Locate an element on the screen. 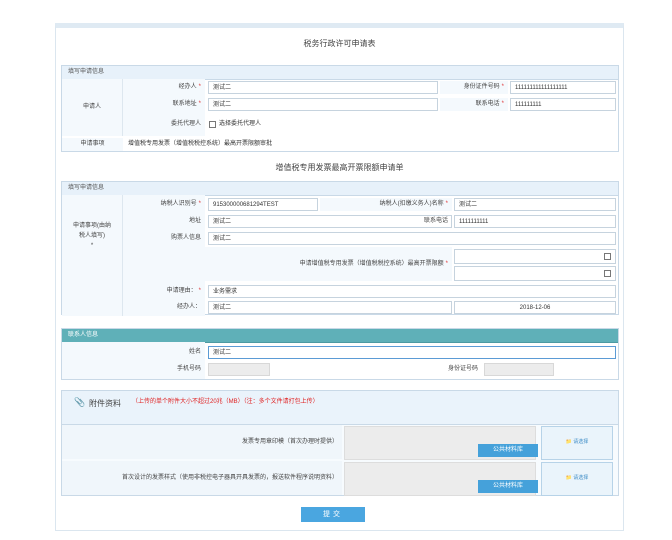  reason-field: 业务需求 is located at coordinates (412, 291).